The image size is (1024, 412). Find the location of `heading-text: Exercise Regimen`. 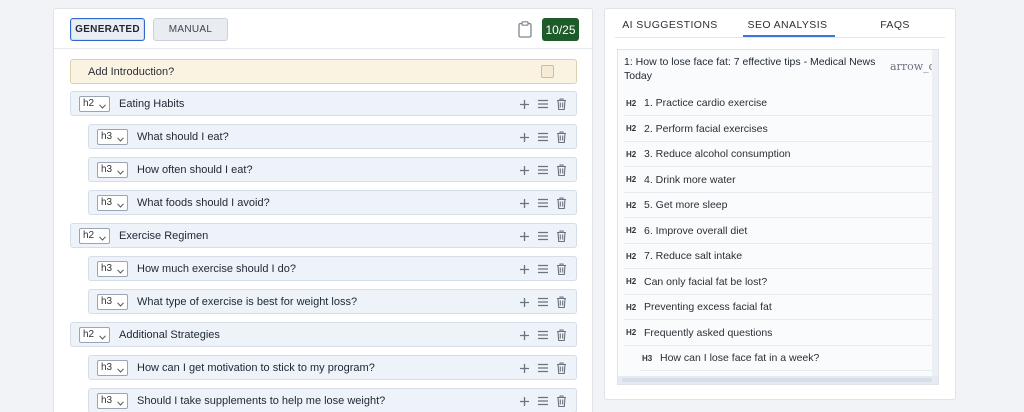

heading-text: Exercise Regimen is located at coordinates (163, 236).